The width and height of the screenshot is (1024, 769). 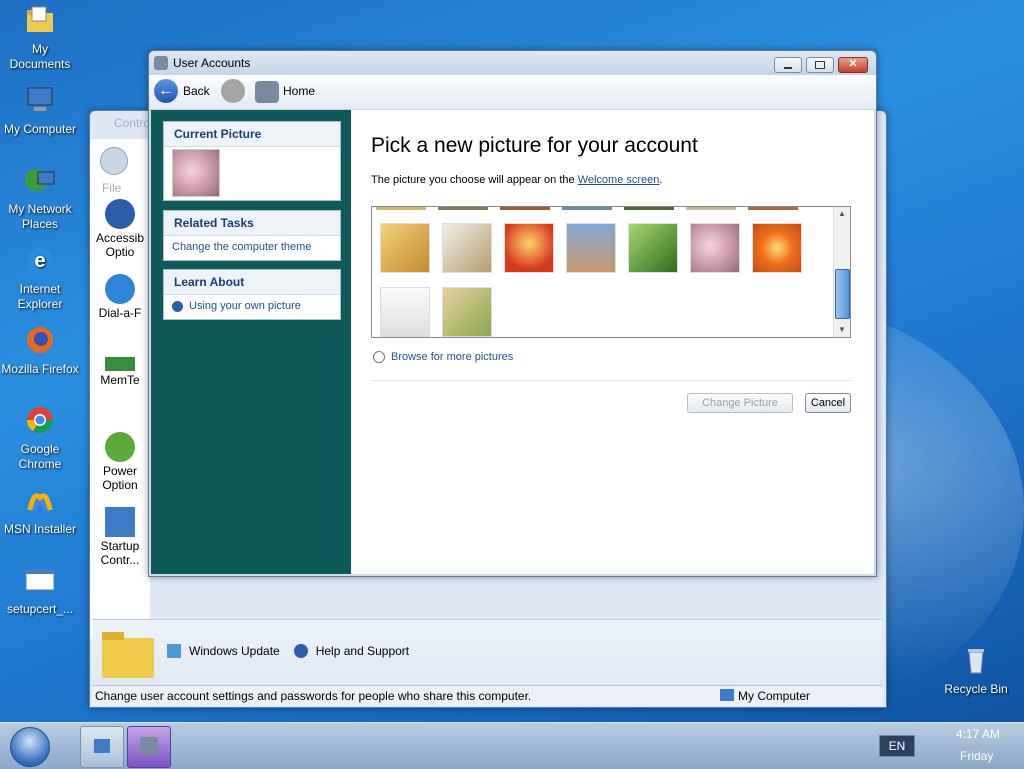 I want to click on taskbar-control-panel, so click(x=102, y=747).